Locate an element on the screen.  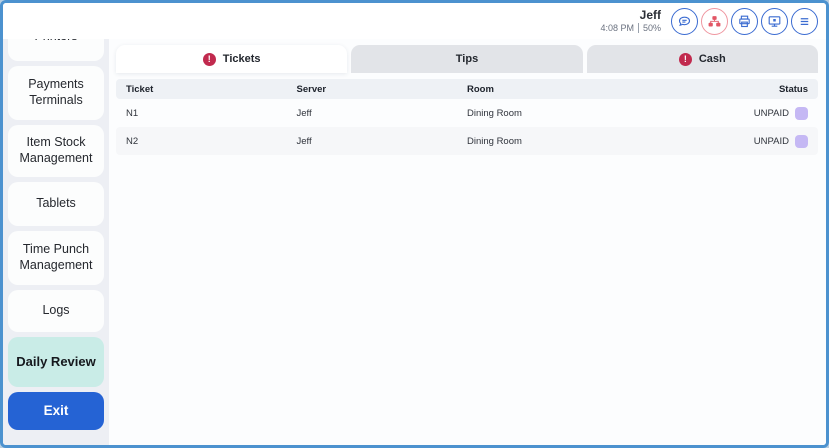
table-row: N1 Jeff Dining Room UNPAID is located at coordinates (467, 113).